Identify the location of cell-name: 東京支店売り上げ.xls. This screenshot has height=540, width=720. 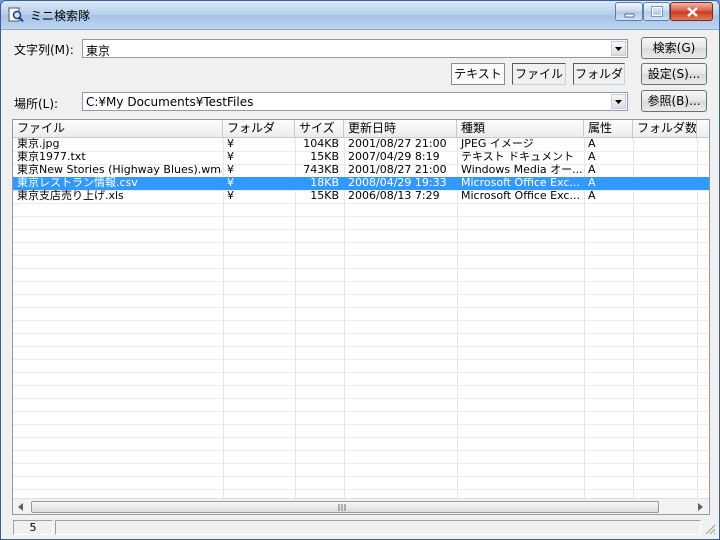
(70, 196).